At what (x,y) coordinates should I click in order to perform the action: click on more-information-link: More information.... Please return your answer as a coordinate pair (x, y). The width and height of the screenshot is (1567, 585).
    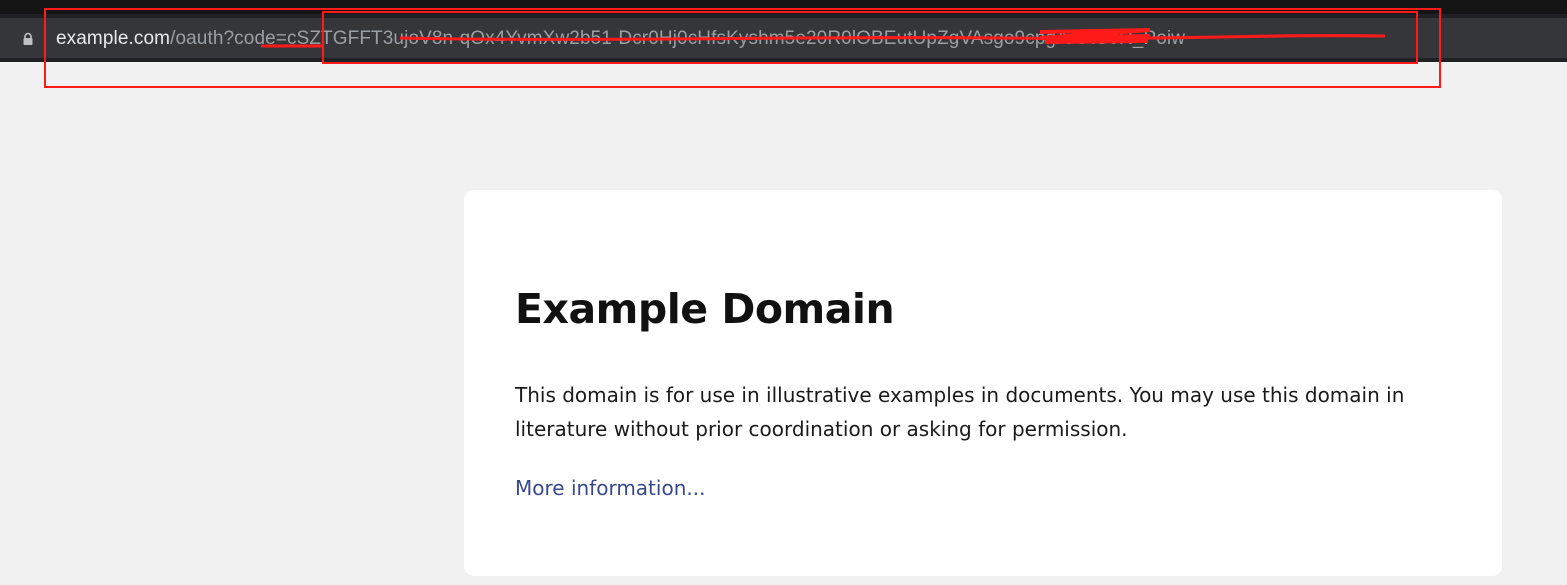
    Looking at the image, I should click on (610, 488).